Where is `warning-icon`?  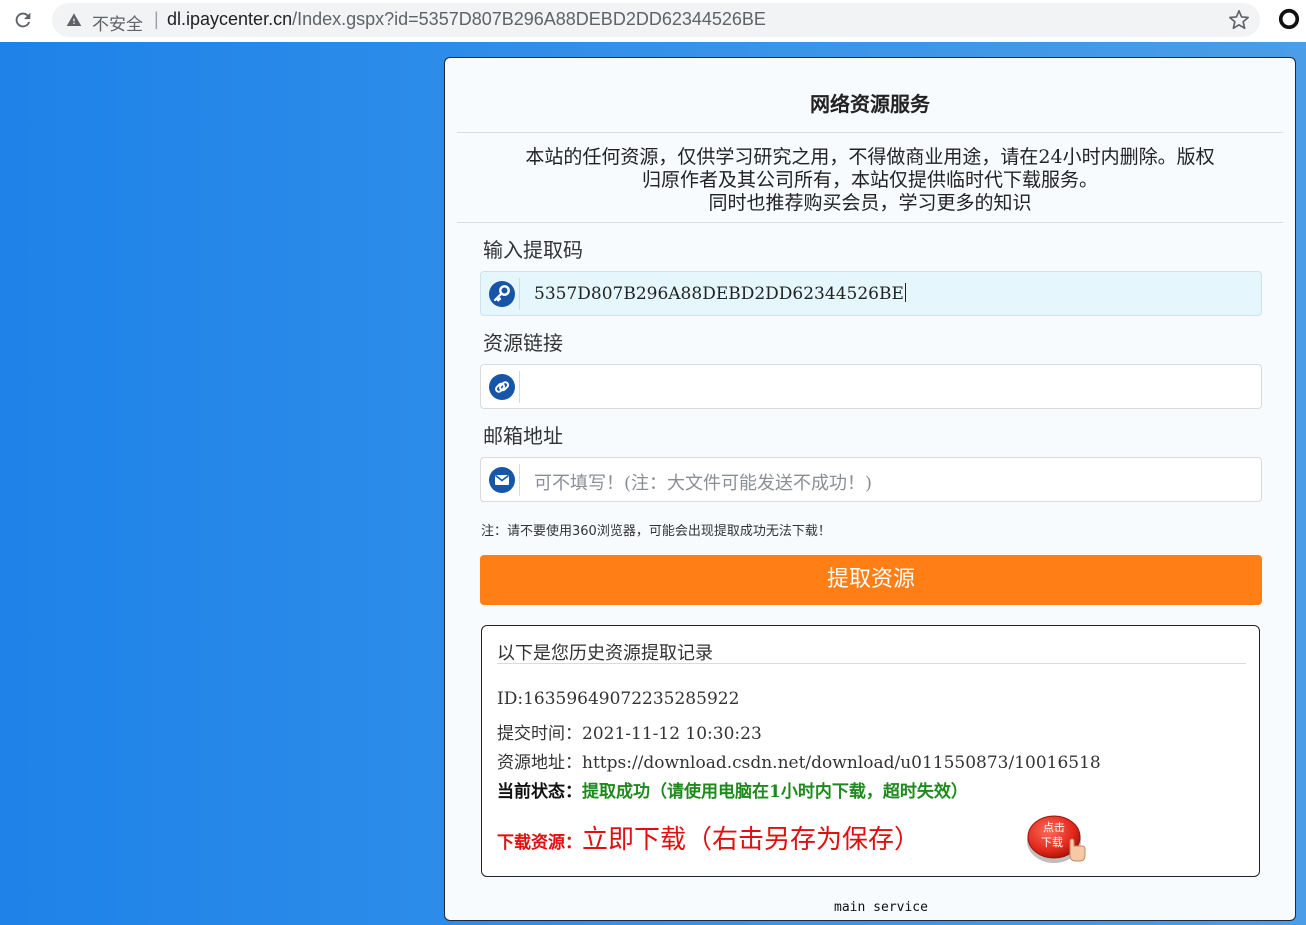
warning-icon is located at coordinates (74, 20).